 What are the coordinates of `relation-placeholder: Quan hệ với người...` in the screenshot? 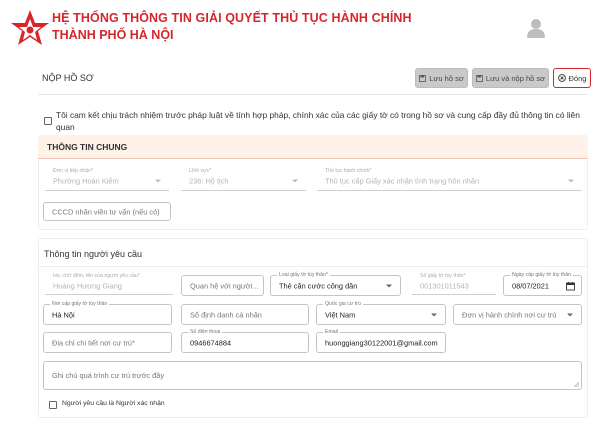 It's located at (224, 285).